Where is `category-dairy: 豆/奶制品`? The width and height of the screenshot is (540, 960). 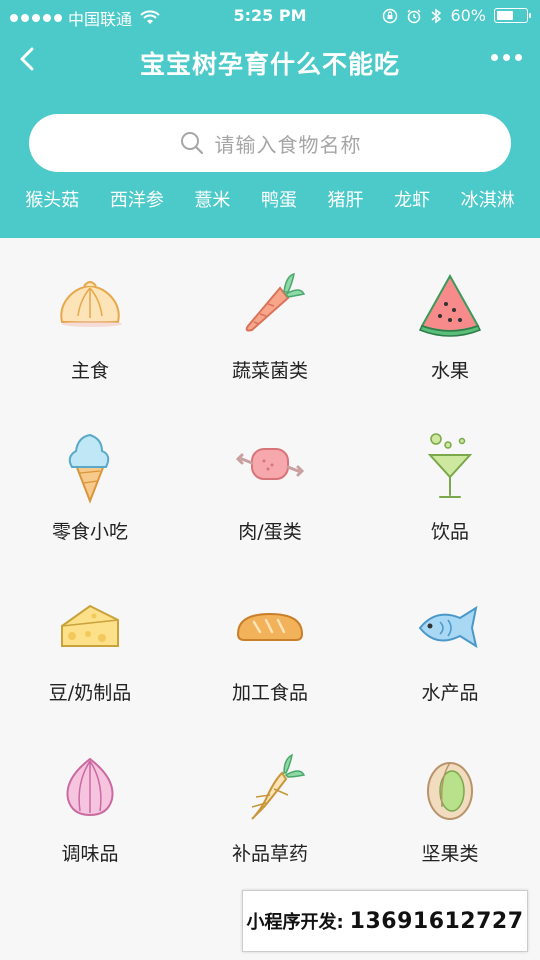
category-dairy: 豆/奶制品 is located at coordinates (90, 640).